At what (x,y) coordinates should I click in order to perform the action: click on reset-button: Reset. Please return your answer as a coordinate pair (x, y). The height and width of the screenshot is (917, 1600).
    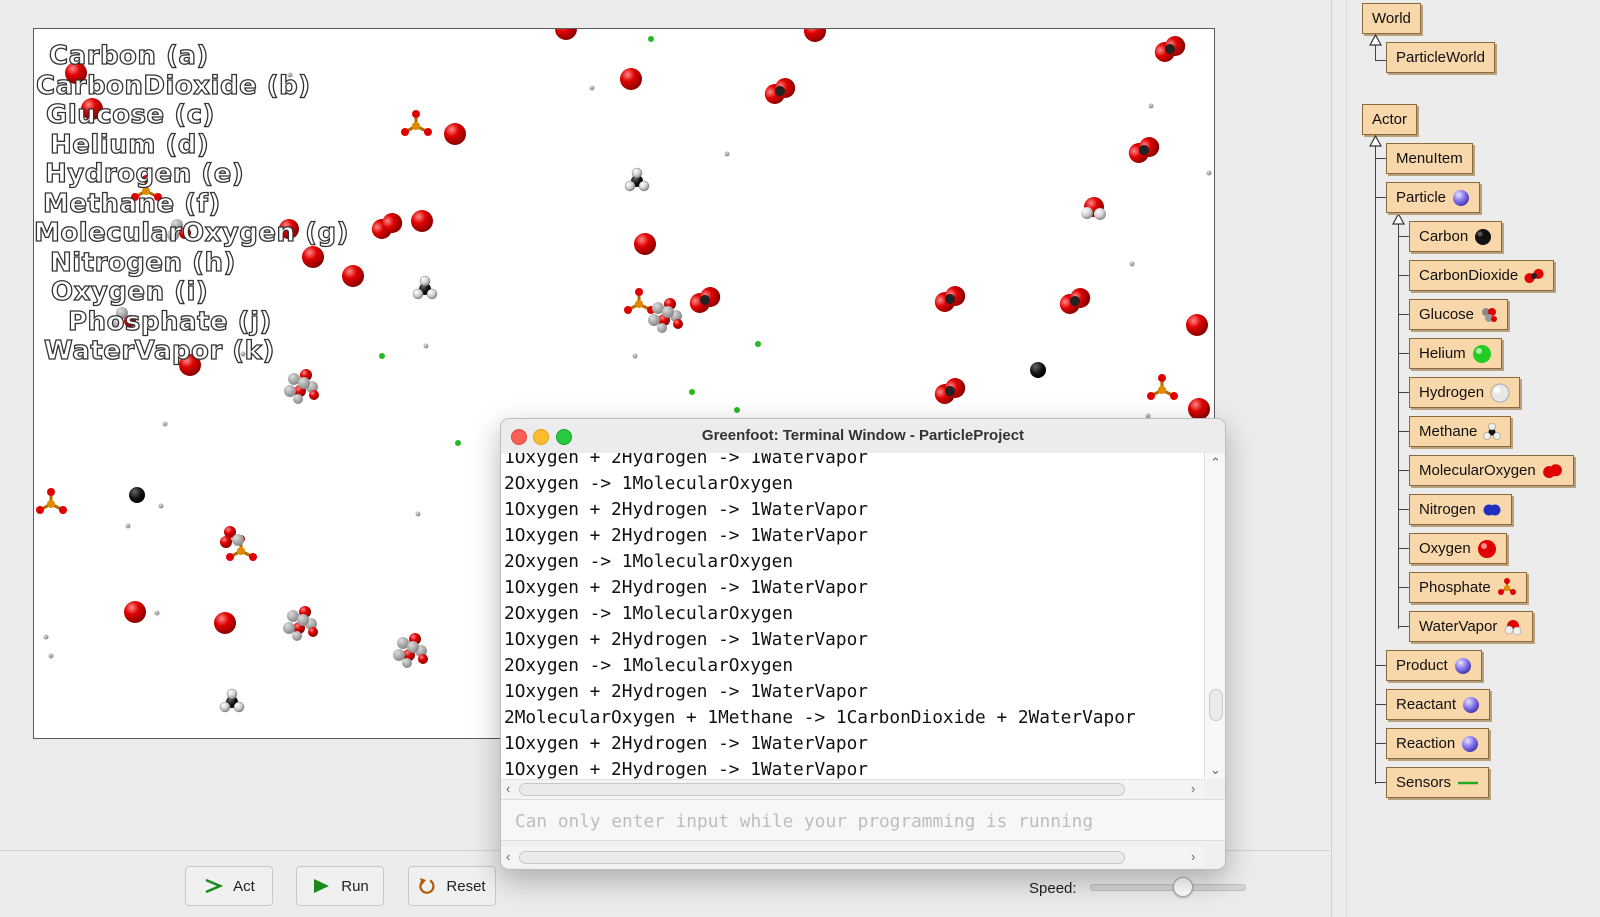
    Looking at the image, I should click on (452, 886).